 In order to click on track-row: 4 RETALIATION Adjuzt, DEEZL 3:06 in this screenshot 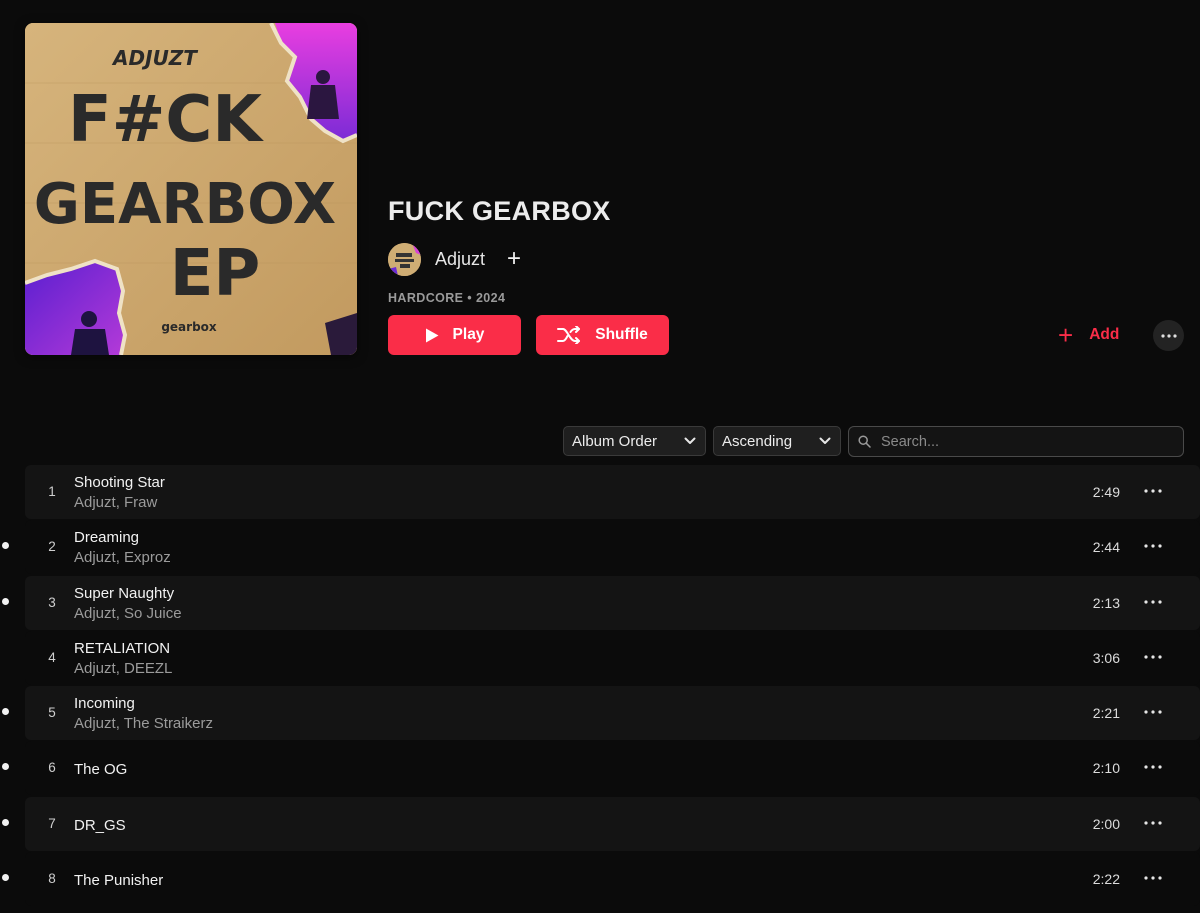, I will do `click(600, 658)`.